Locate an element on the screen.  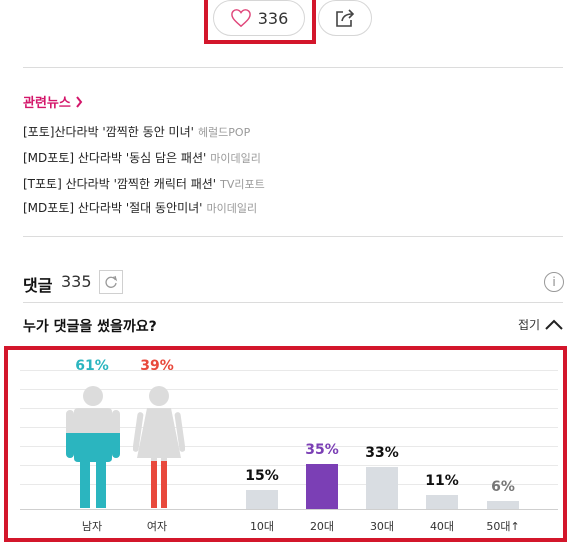
age-bar-value: 33% is located at coordinates (382, 453).